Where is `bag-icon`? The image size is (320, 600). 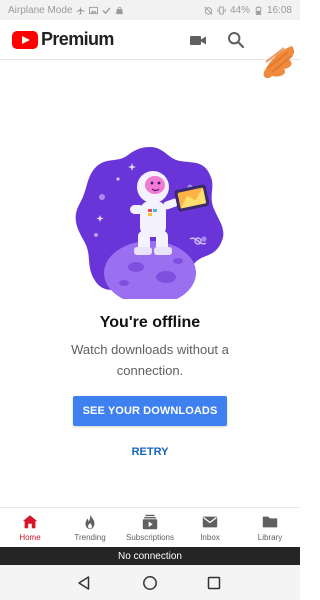
bag-icon is located at coordinates (120, 10).